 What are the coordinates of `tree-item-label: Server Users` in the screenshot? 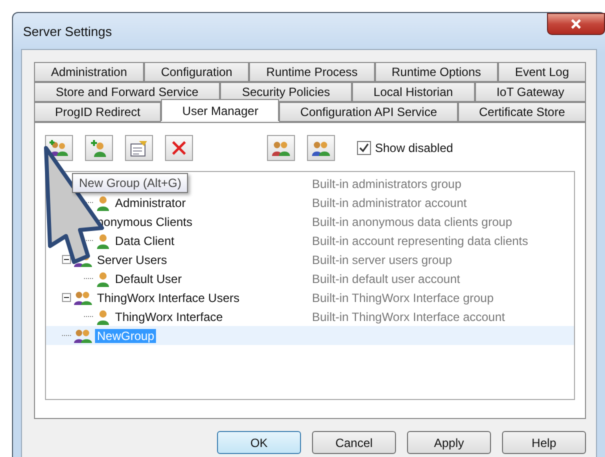 It's located at (132, 259).